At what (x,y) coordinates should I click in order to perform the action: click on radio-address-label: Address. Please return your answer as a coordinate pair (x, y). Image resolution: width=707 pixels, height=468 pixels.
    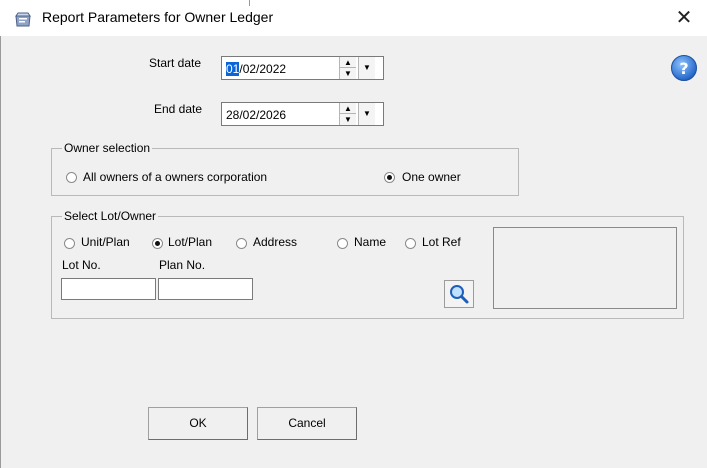
    Looking at the image, I should click on (275, 242).